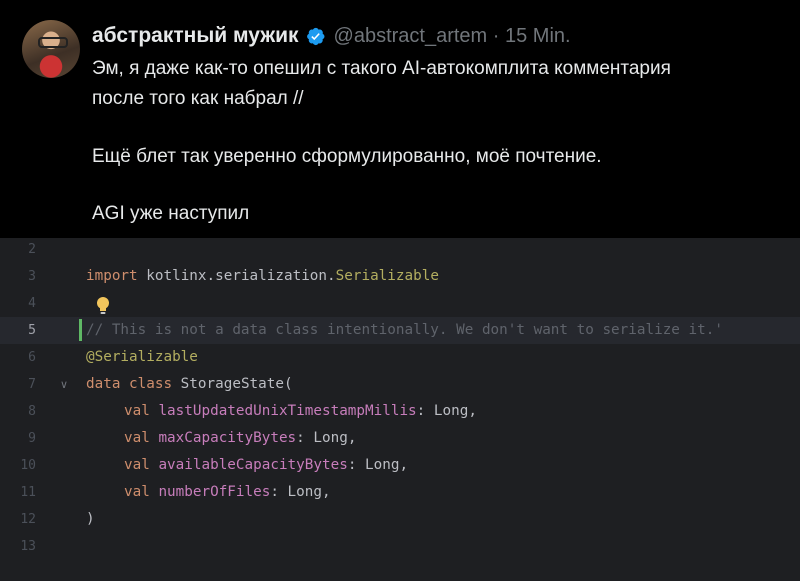 The image size is (800, 581). Describe the element at coordinates (142, 357) in the screenshot. I see `annotation: @Serializable` at that location.